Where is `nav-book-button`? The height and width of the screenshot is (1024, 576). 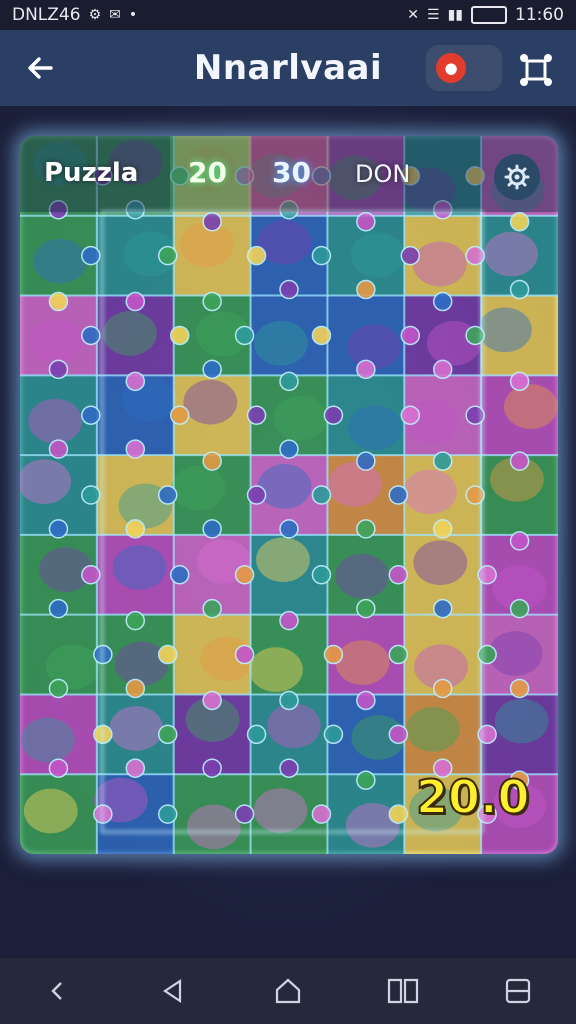
nav-book-button is located at coordinates (403, 991).